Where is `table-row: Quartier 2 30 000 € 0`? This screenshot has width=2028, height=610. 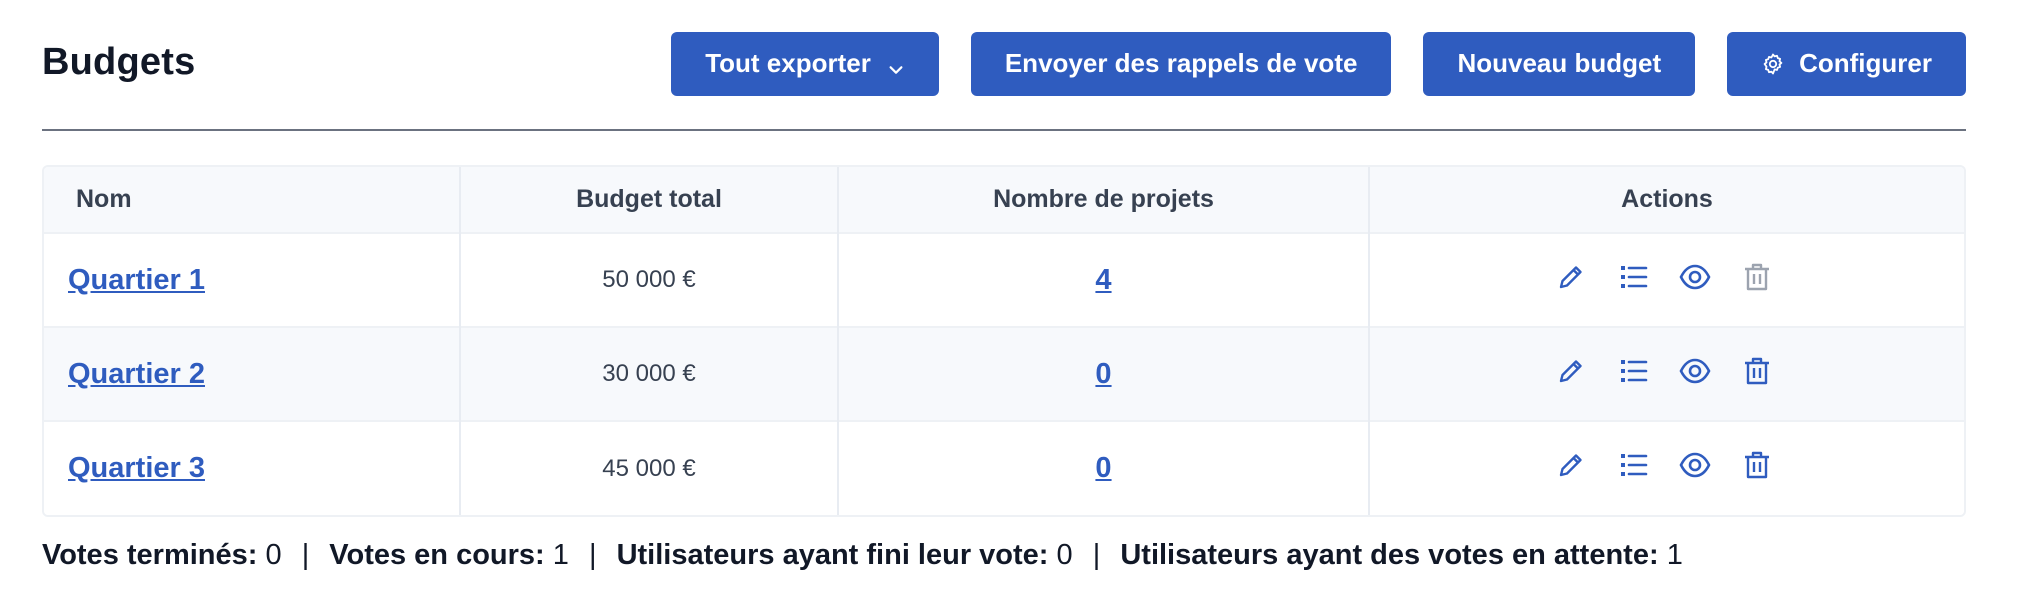
table-row: Quartier 2 30 000 € 0 is located at coordinates (1004, 374).